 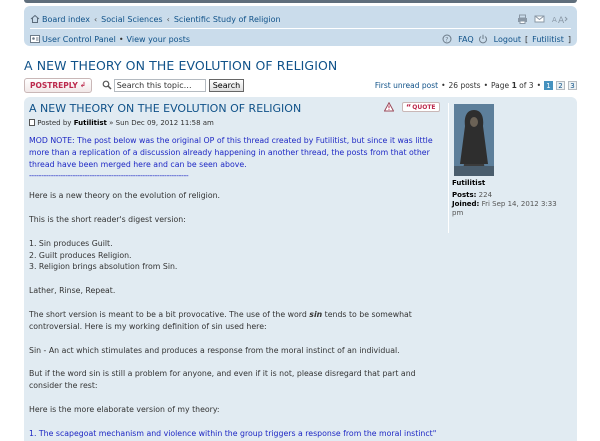 I want to click on page-3-button: 3, so click(x=572, y=85).